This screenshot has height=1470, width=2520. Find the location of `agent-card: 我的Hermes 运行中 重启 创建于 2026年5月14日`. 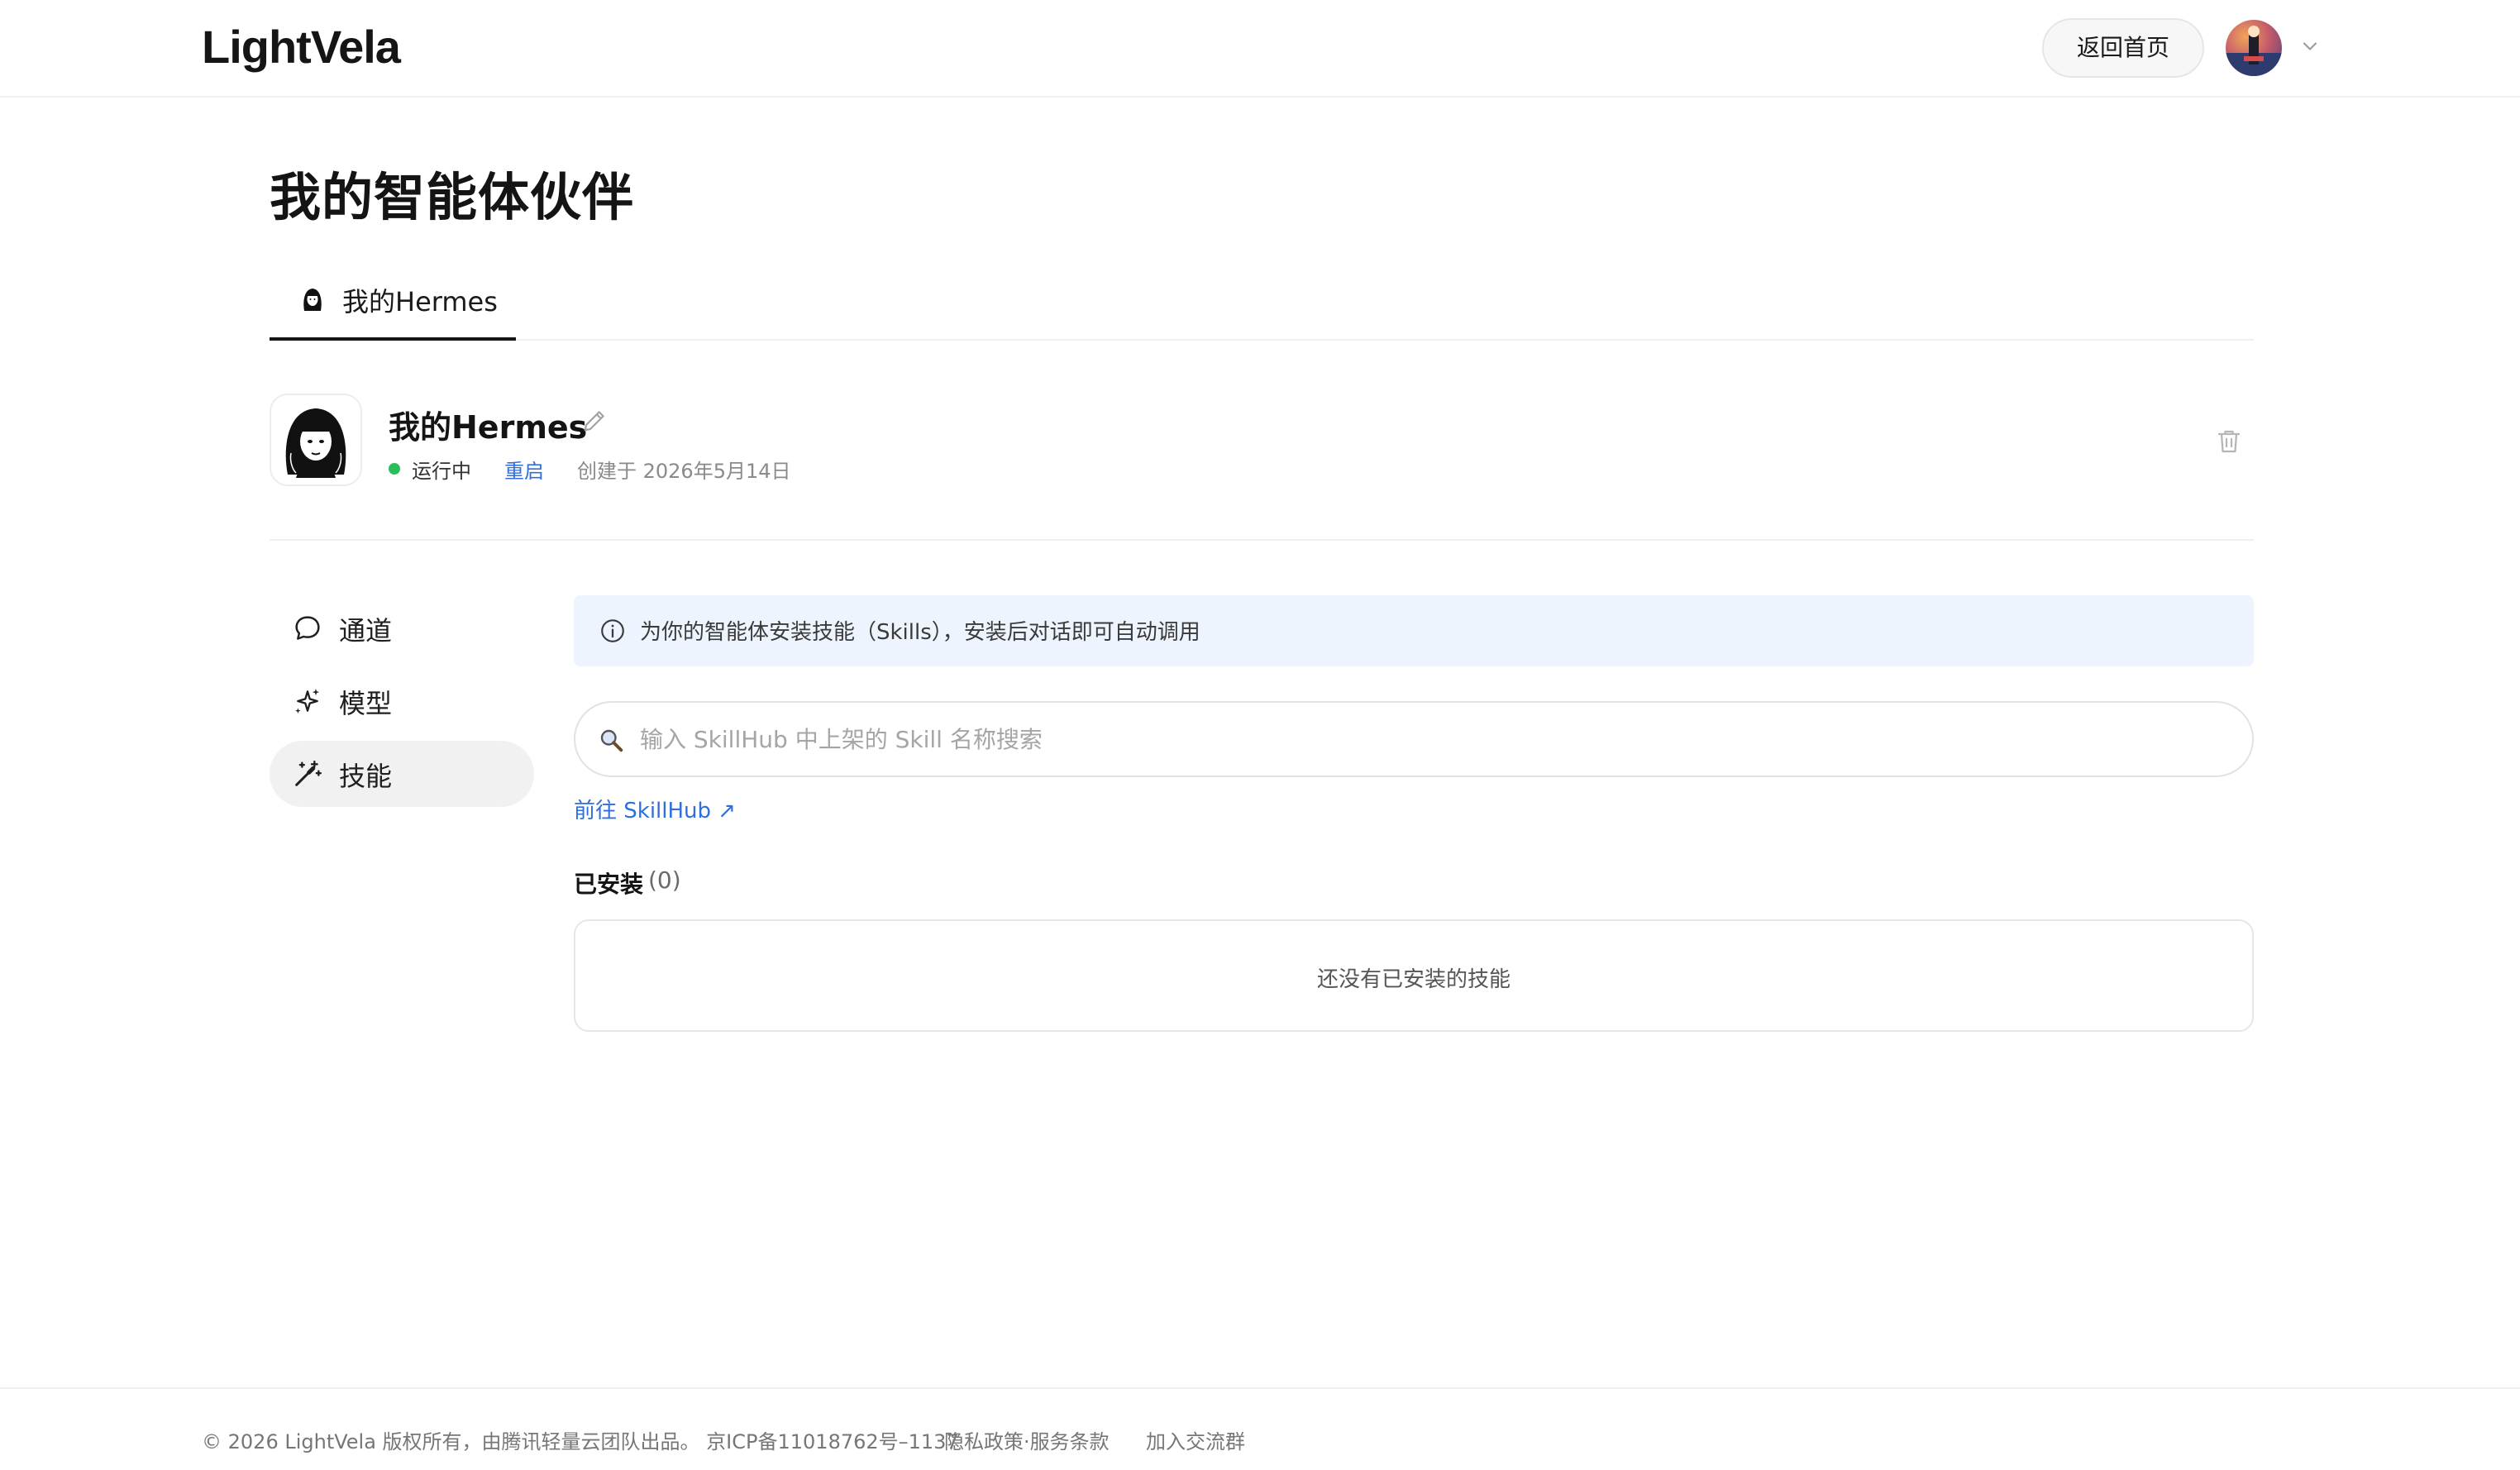

agent-card: 我的Hermes 运行中 重启 创建于 2026年5月14日 is located at coordinates (1262, 467).